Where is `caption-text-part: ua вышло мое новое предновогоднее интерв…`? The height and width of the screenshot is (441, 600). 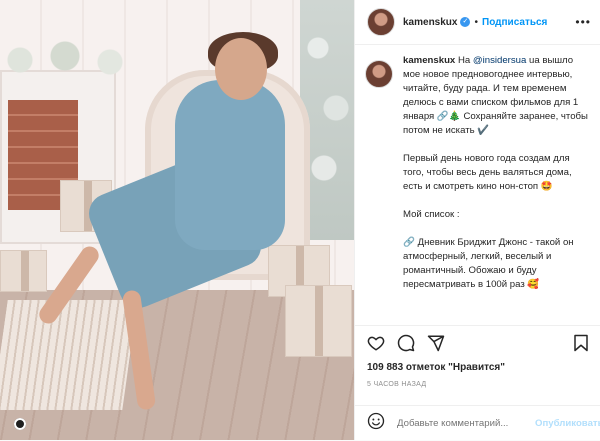 caption-text-part: ua вышло мое новое предновогоднее интерв… is located at coordinates (495, 95).